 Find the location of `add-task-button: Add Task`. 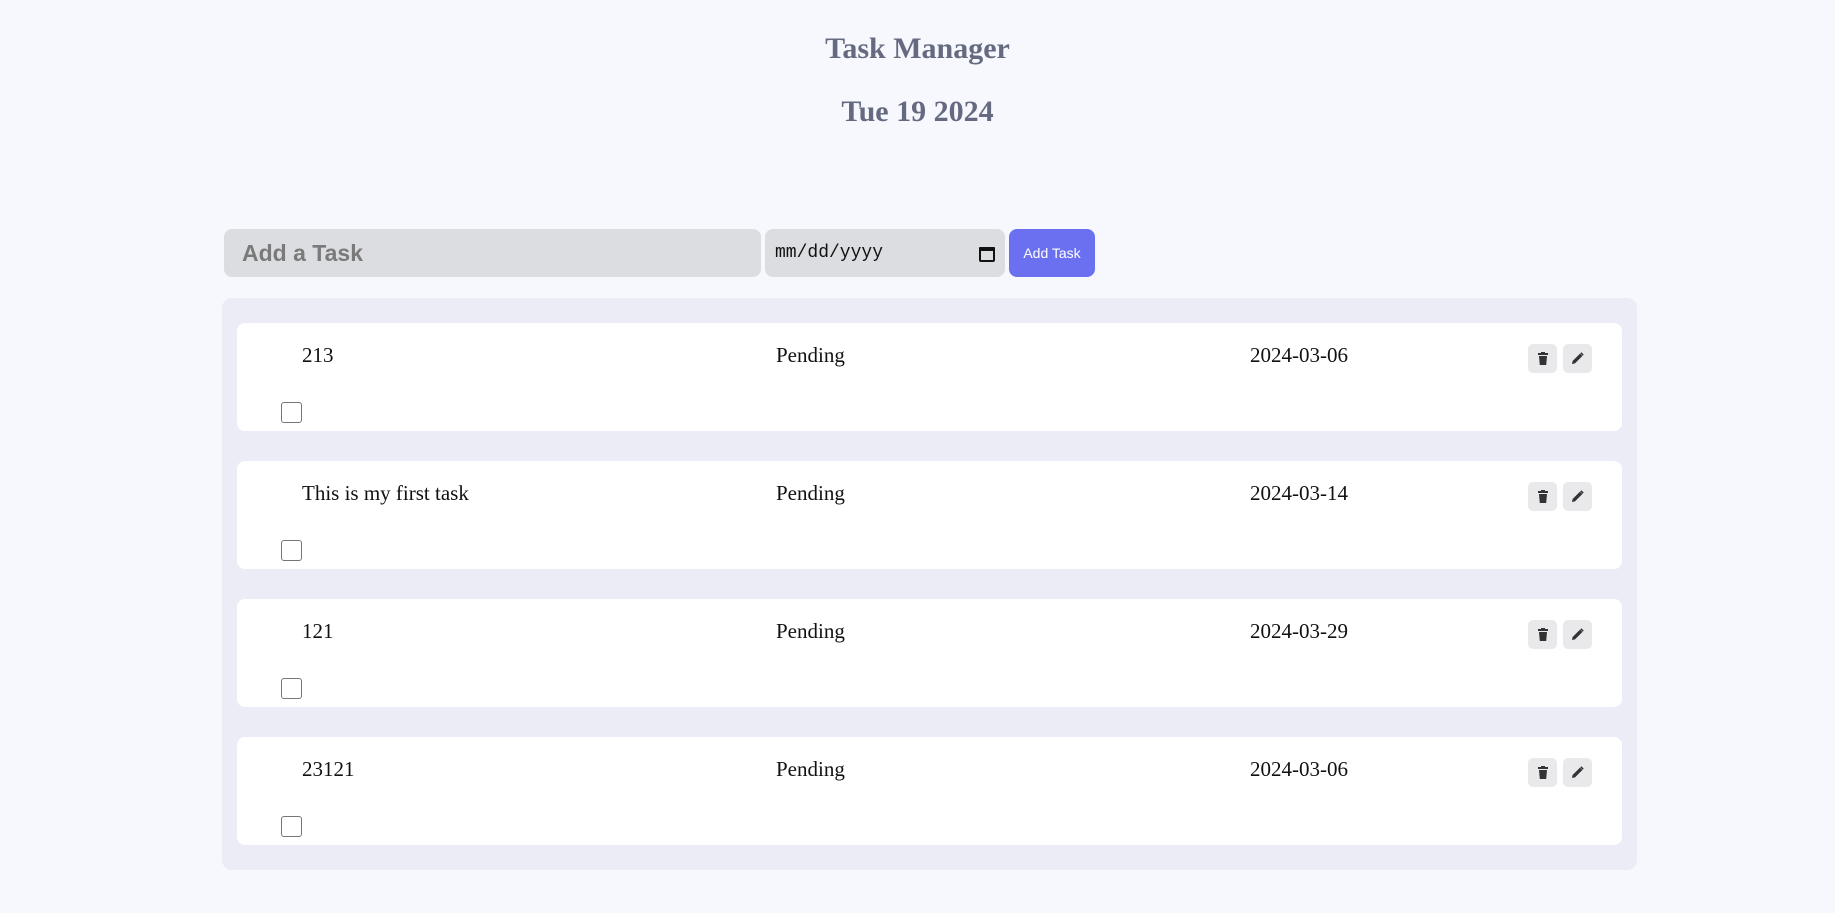

add-task-button: Add Task is located at coordinates (1052, 253).